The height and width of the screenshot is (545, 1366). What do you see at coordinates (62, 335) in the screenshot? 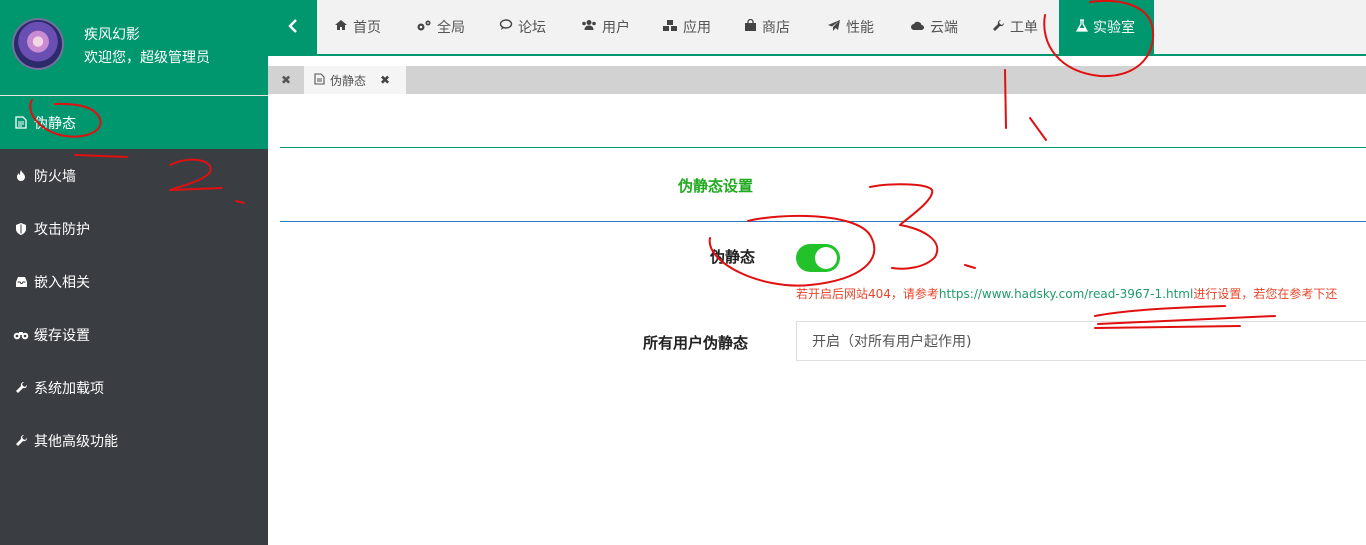
I see `sidebar-item-label: 缓存设置` at bounding box center [62, 335].